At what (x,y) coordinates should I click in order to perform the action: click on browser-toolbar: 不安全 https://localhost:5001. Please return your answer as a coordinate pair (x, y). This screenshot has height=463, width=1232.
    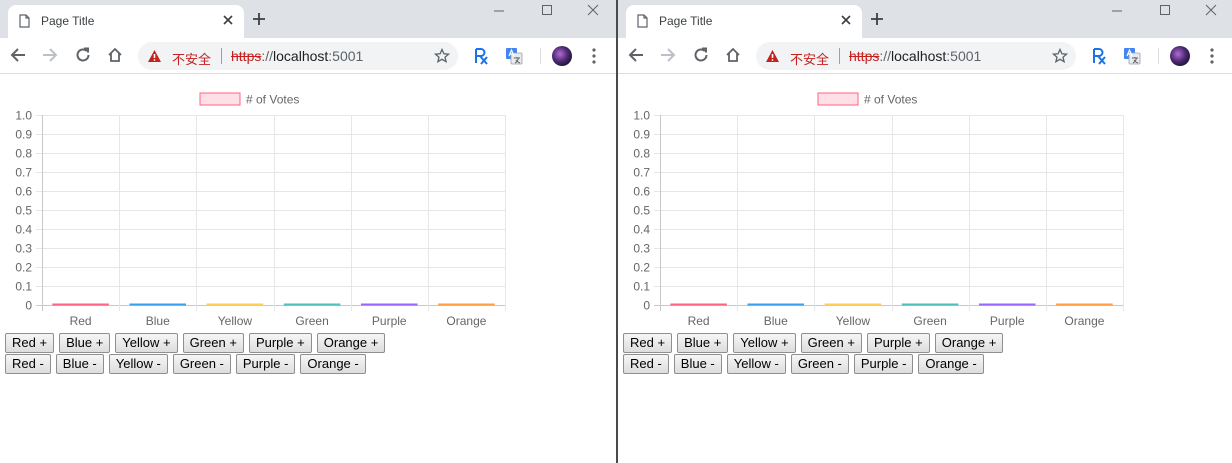
    Looking at the image, I should click on (308, 56).